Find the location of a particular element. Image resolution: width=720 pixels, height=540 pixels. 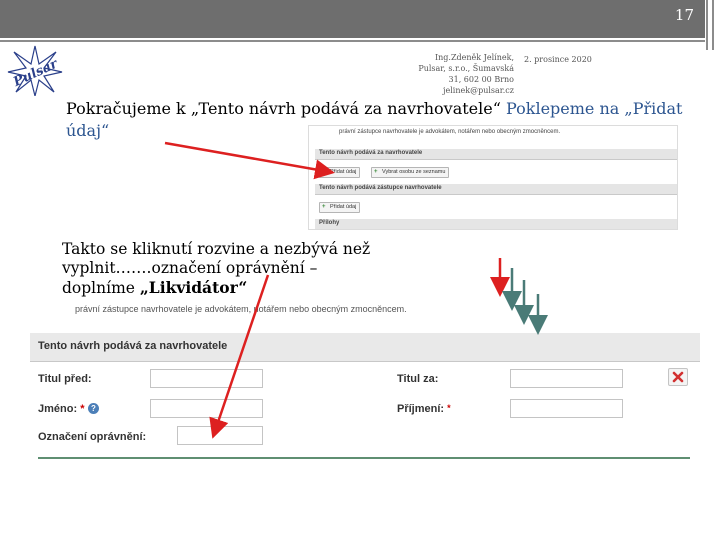

arrow-to-authorization is located at coordinates (239, 356).